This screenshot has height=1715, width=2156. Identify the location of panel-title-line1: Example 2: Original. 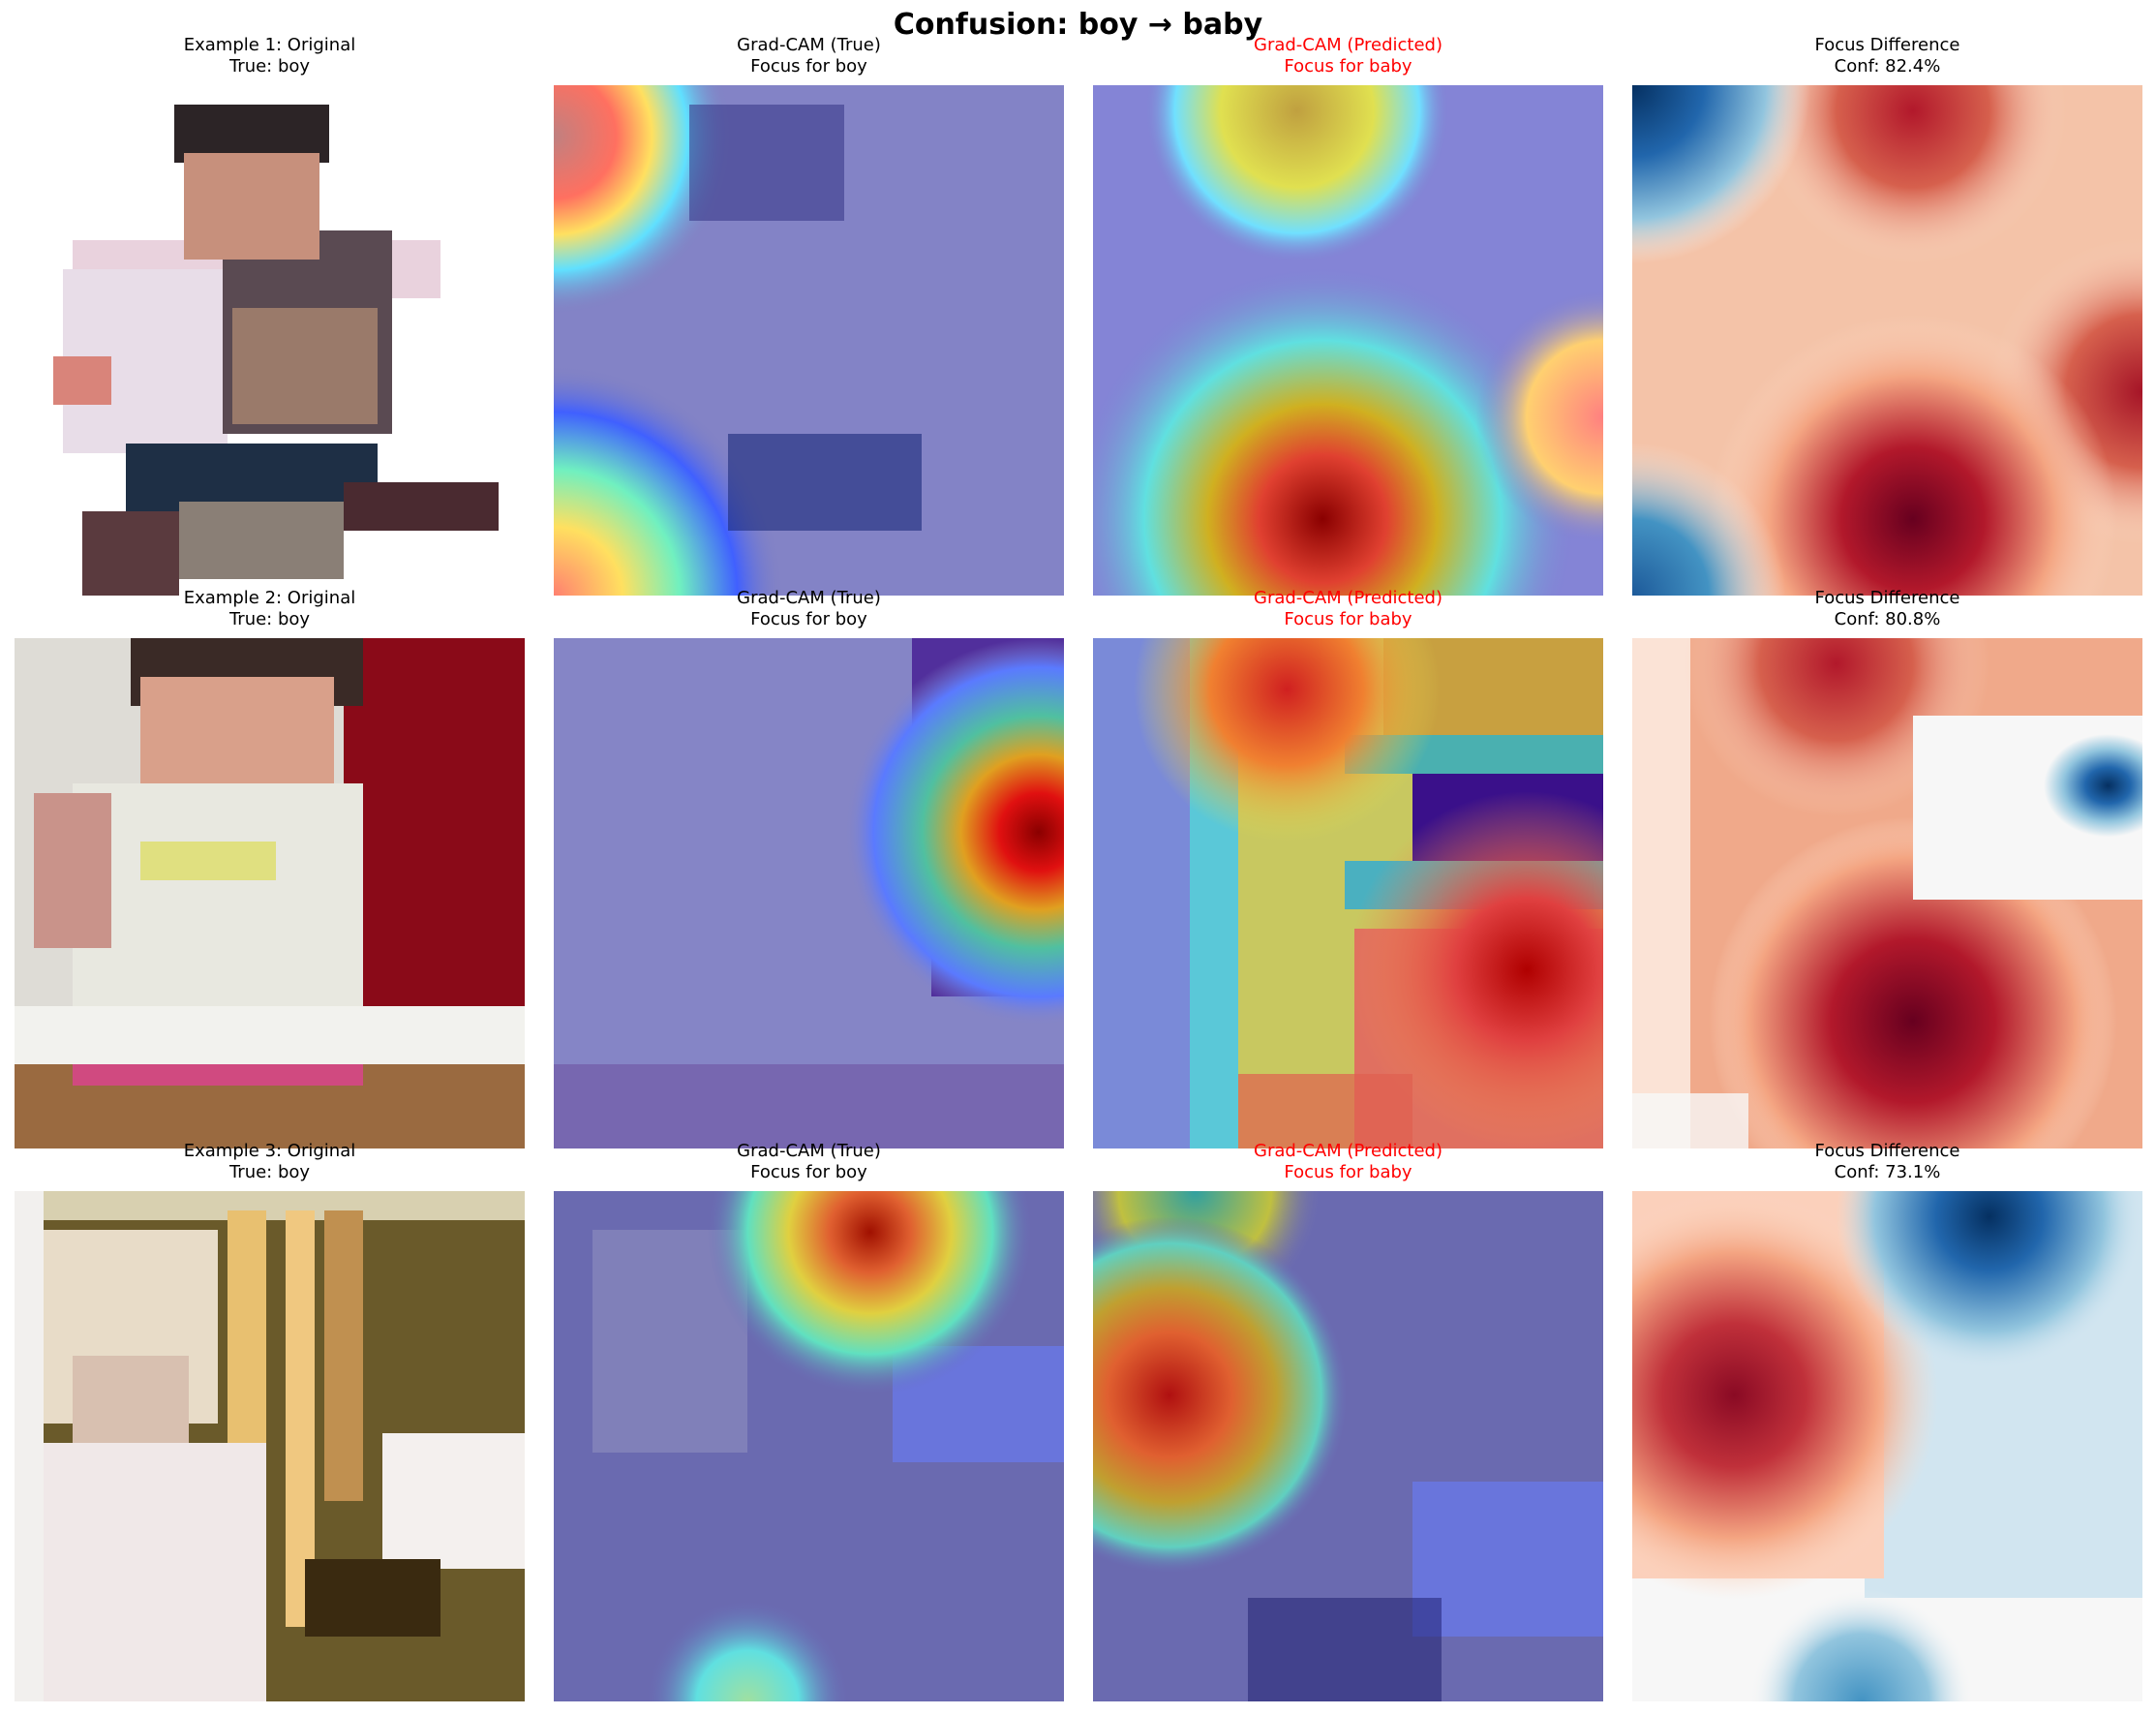
(269, 598).